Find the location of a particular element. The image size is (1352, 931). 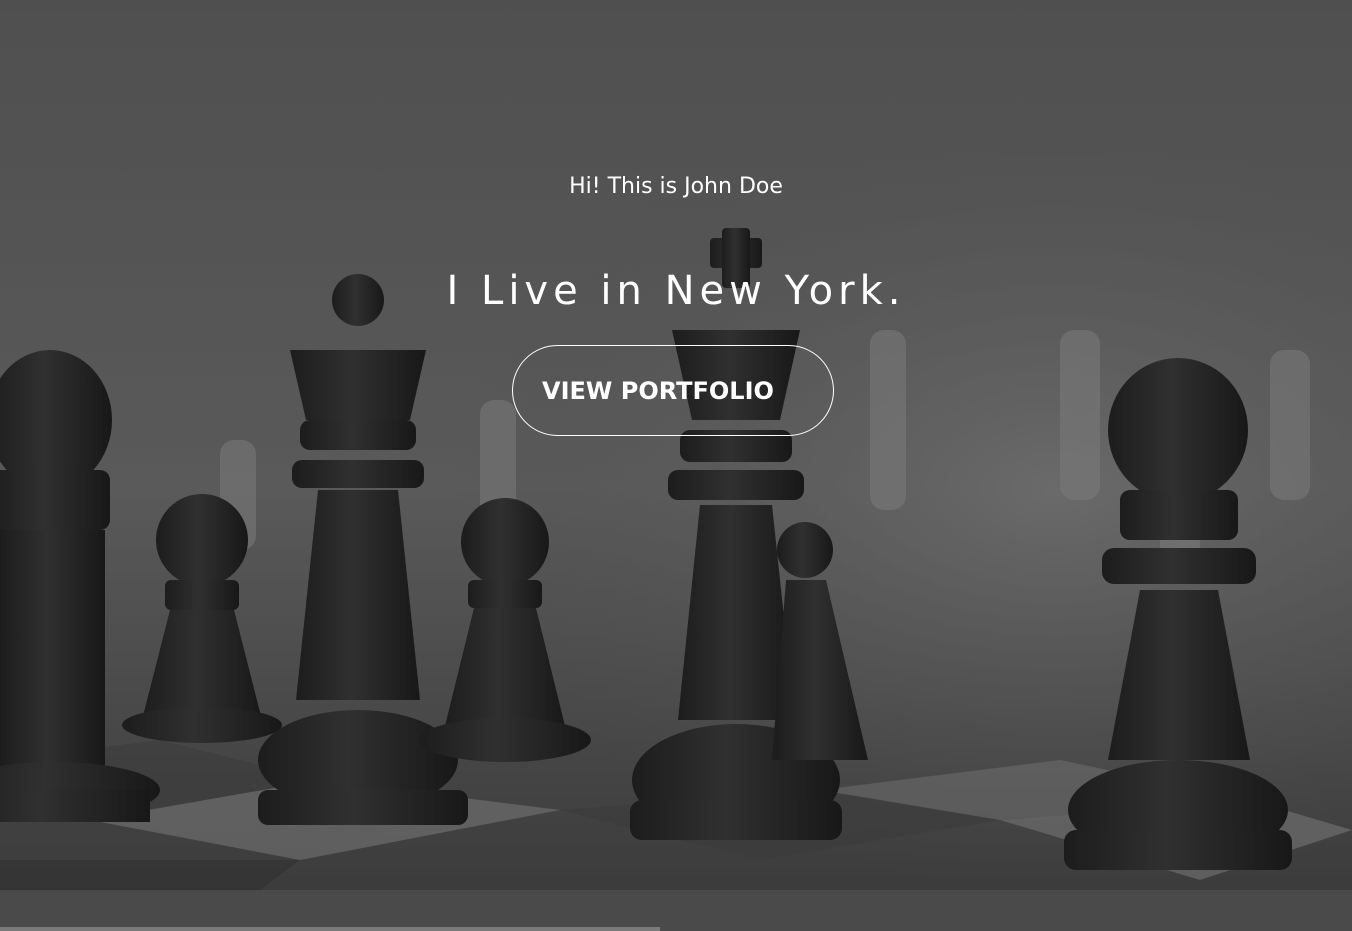

view-portfolio-button: VIEW PORTFOLIO is located at coordinates (673, 390).